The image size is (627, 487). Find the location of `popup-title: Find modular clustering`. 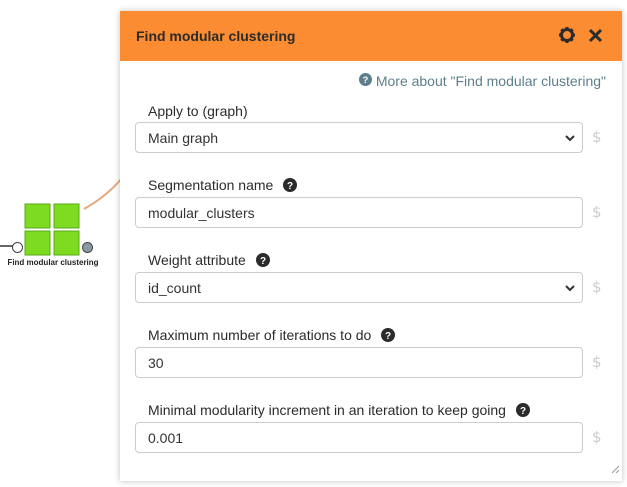

popup-title: Find modular clustering is located at coordinates (216, 36).